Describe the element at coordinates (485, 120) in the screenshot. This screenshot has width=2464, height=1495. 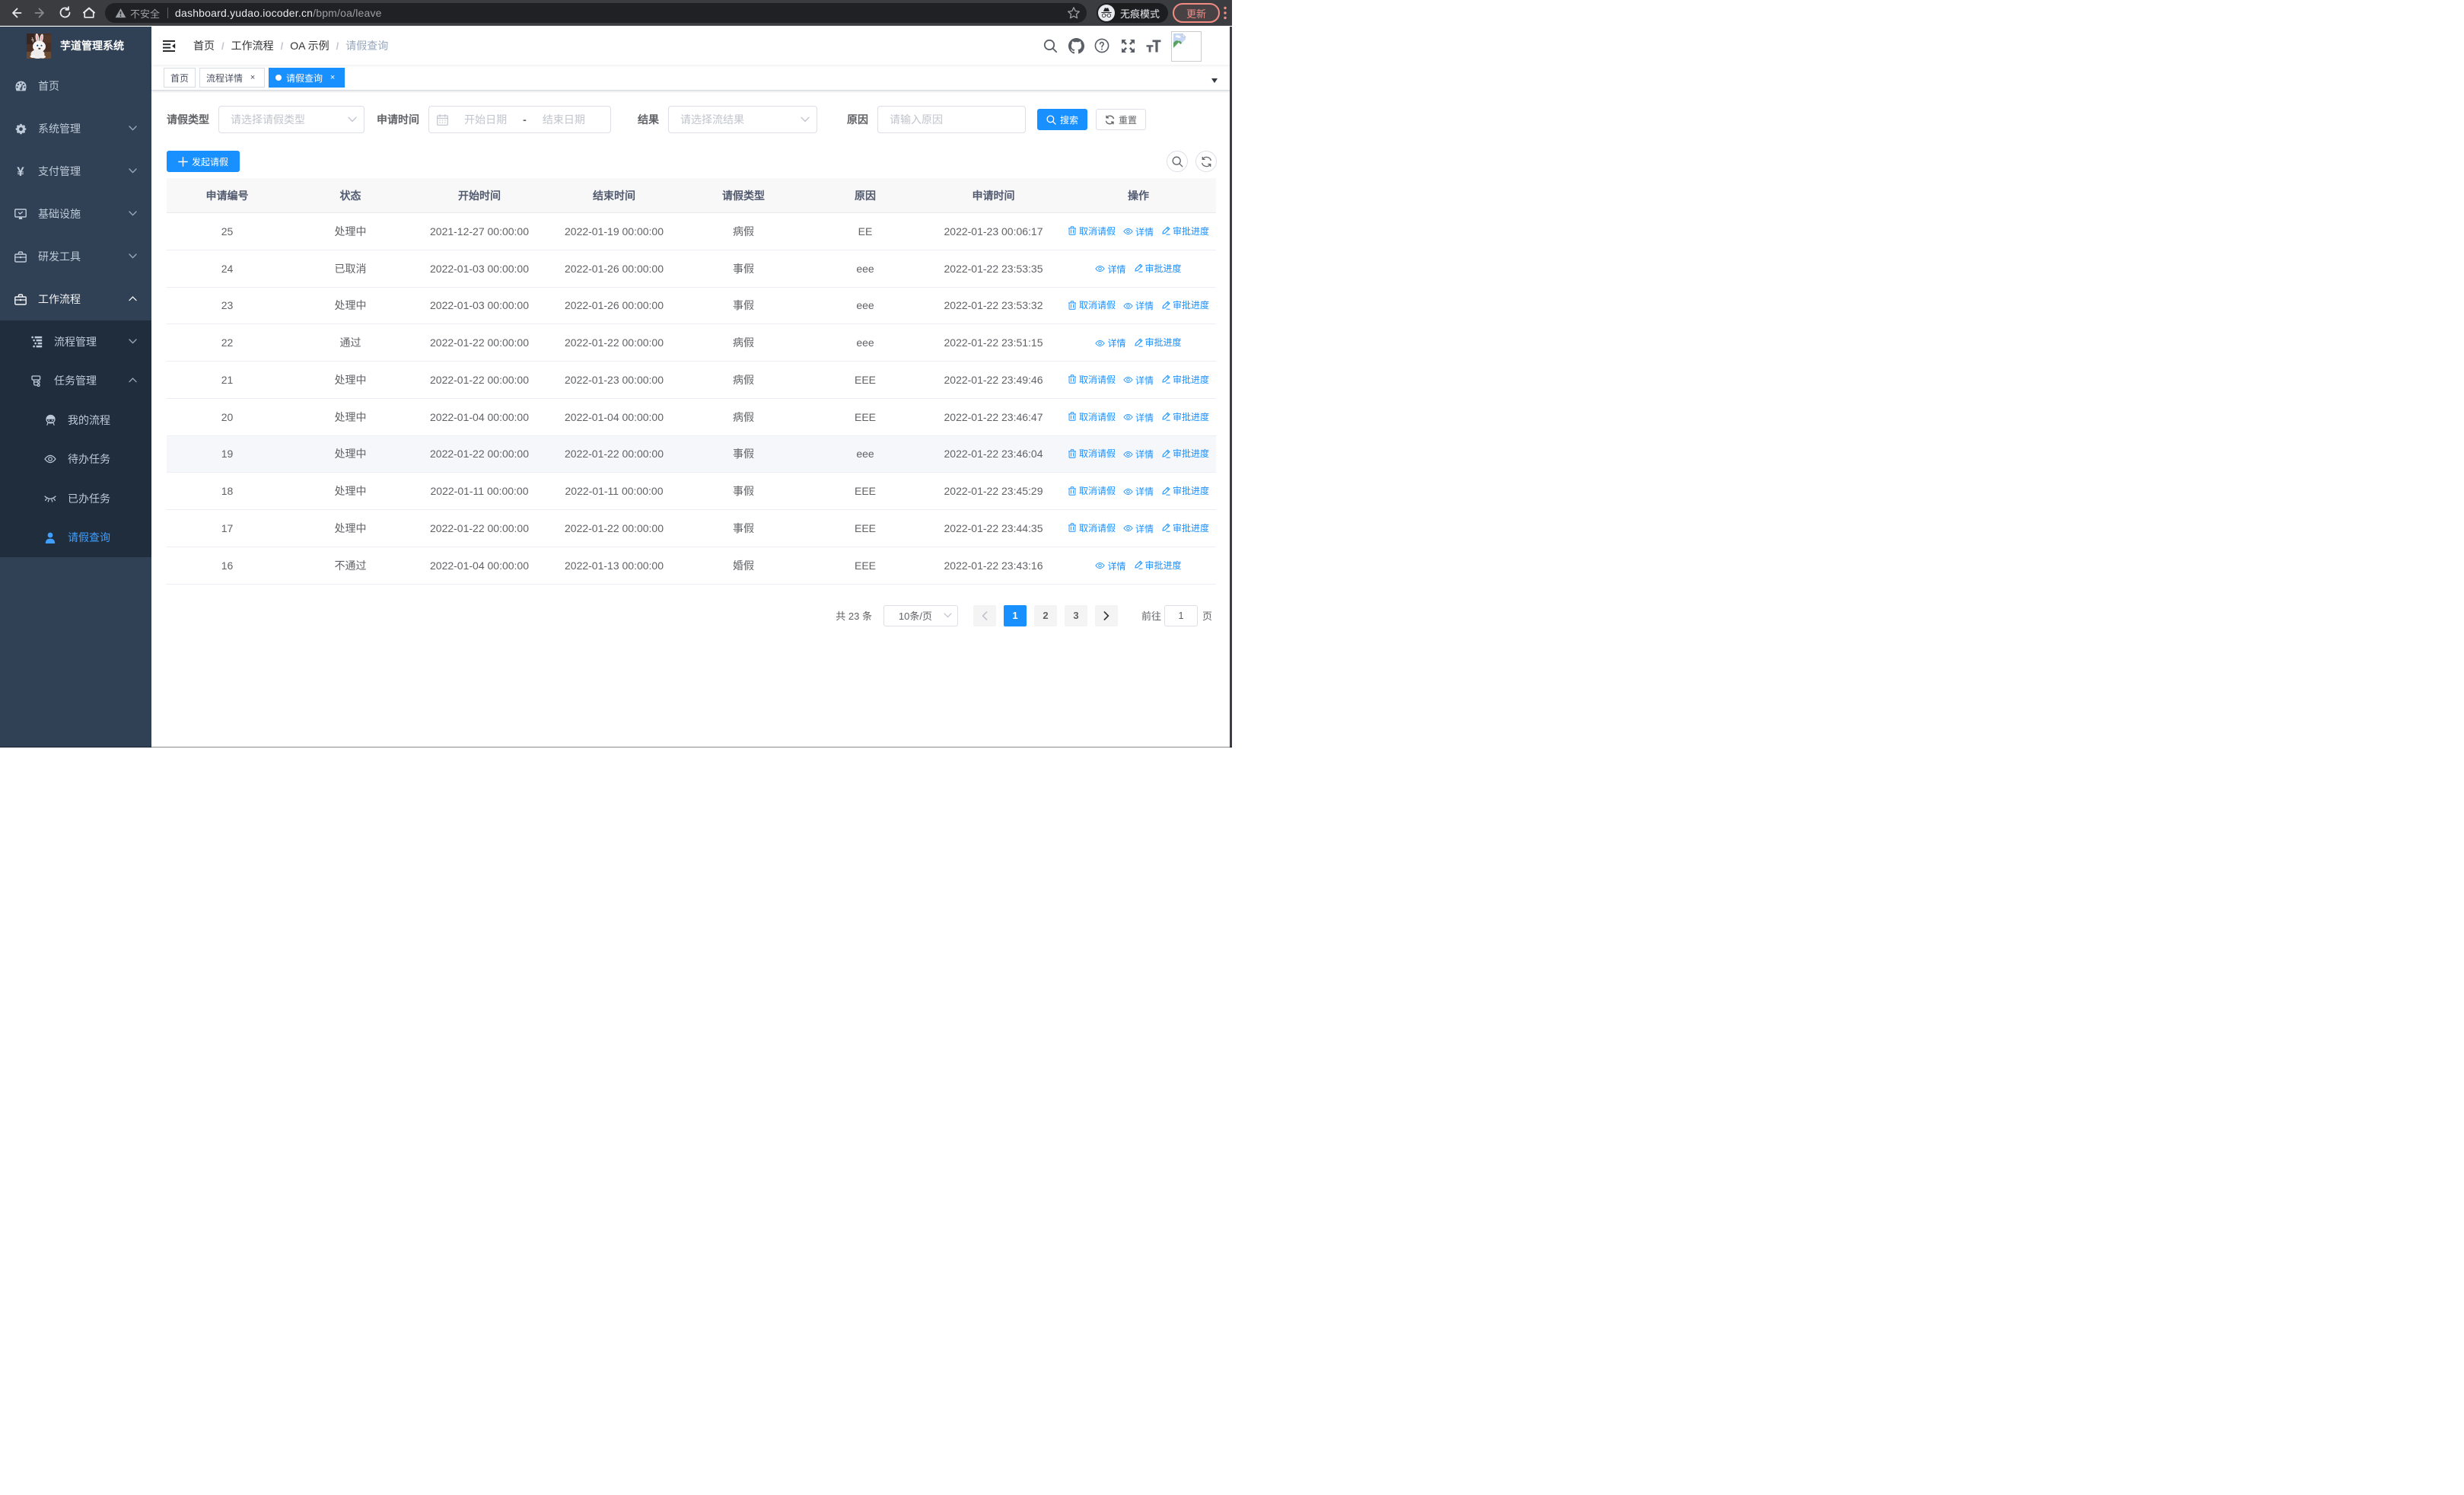
I see `start-date-placeholder: 开始日期` at that location.